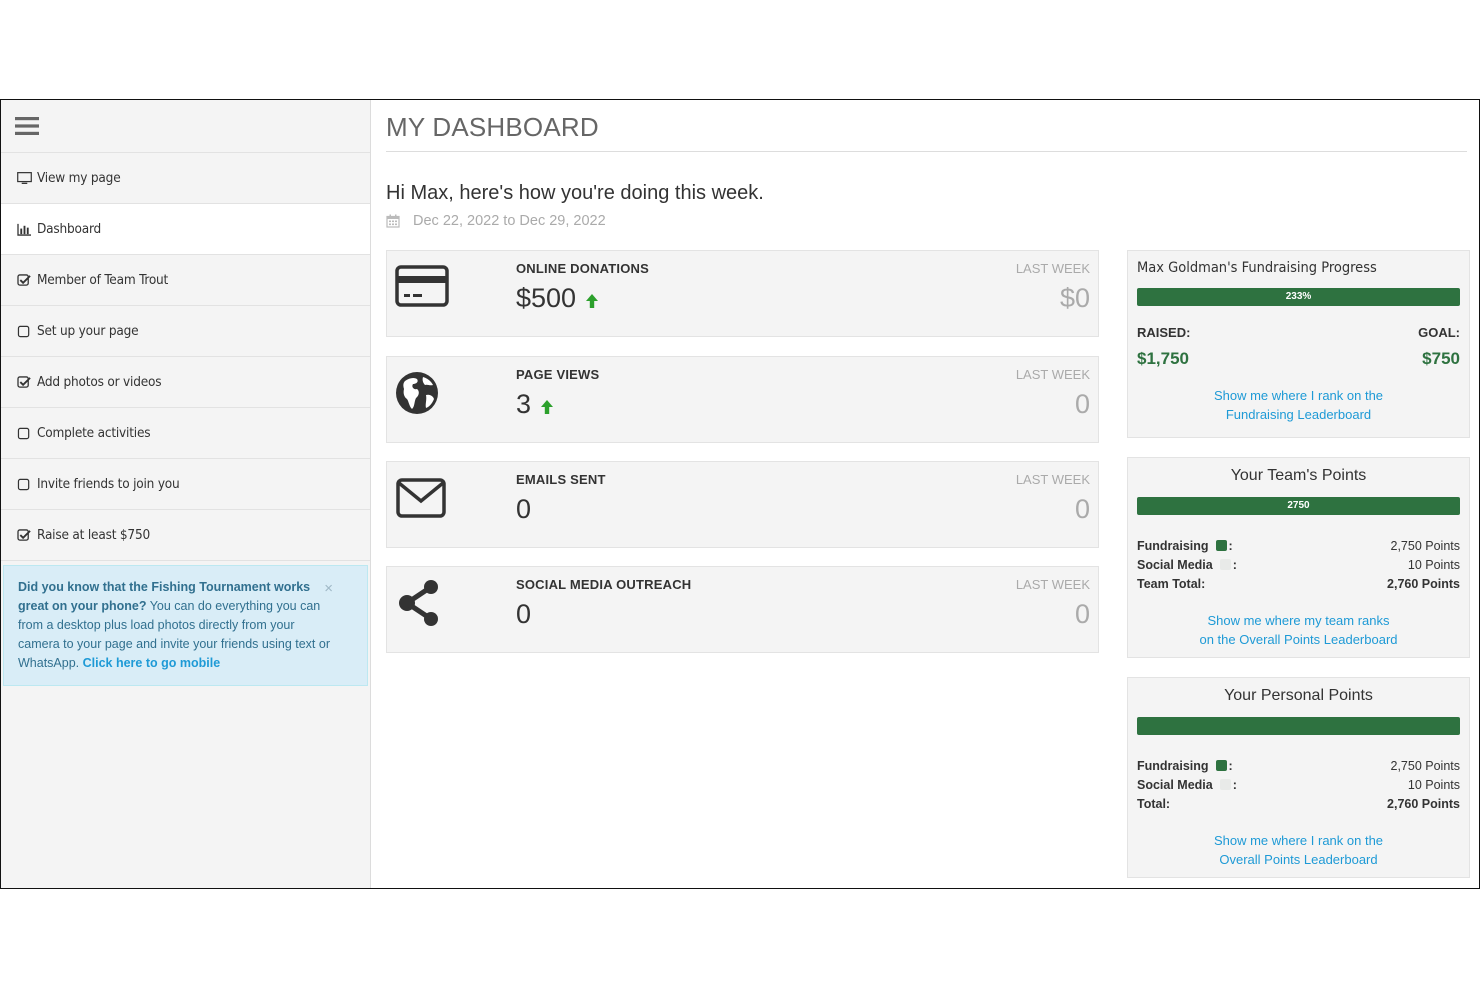 The height and width of the screenshot is (987, 1480). What do you see at coordinates (185, 484) in the screenshot?
I see `sidebar-item-invite-friends: Invite friends to join you` at bounding box center [185, 484].